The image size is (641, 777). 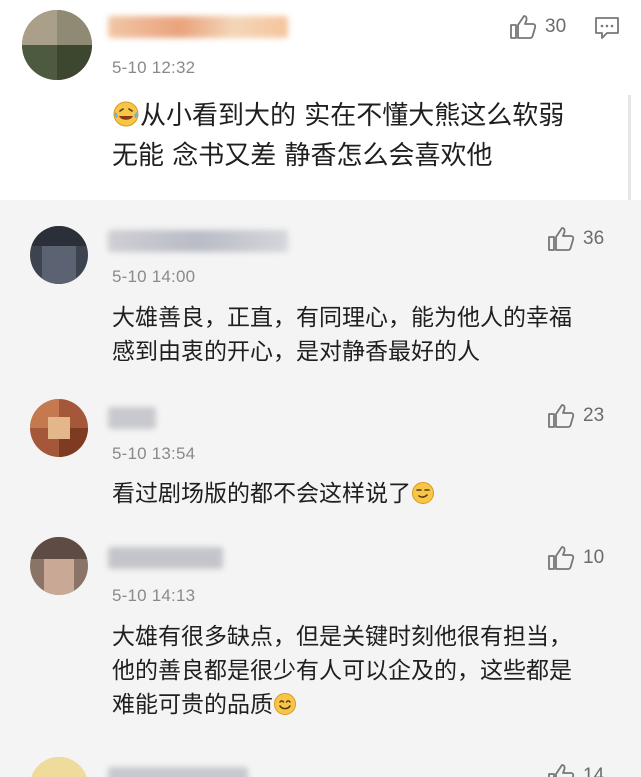 What do you see at coordinates (296, 352) in the screenshot?
I see `reply-line: 感到由衷的开心，是对静香最好的人` at bounding box center [296, 352].